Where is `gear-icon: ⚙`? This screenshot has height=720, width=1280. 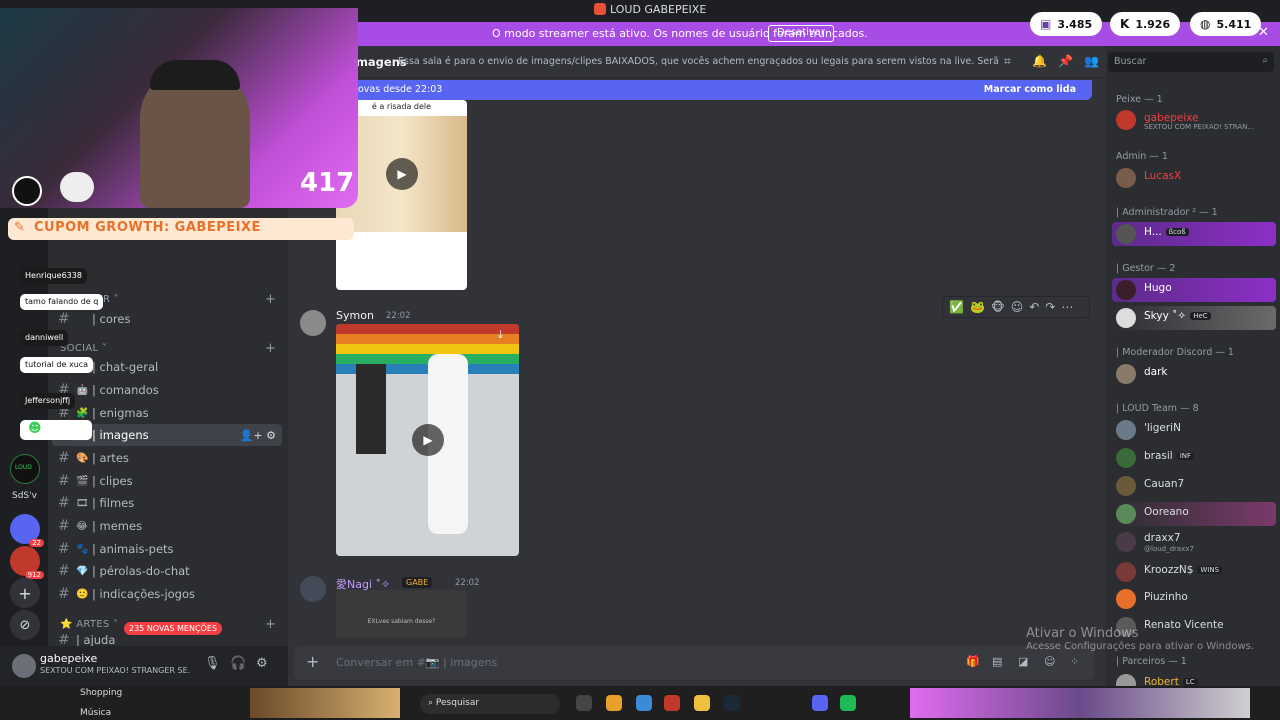 gear-icon: ⚙ is located at coordinates (262, 663).